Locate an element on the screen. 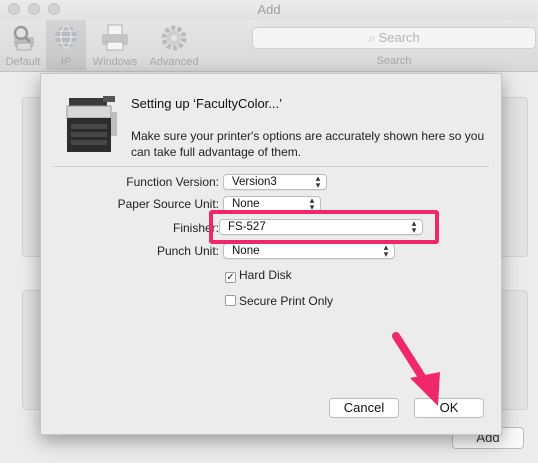 Image resolution: width=538 pixels, height=463 pixels. search-field: ⌕ Search is located at coordinates (394, 38).